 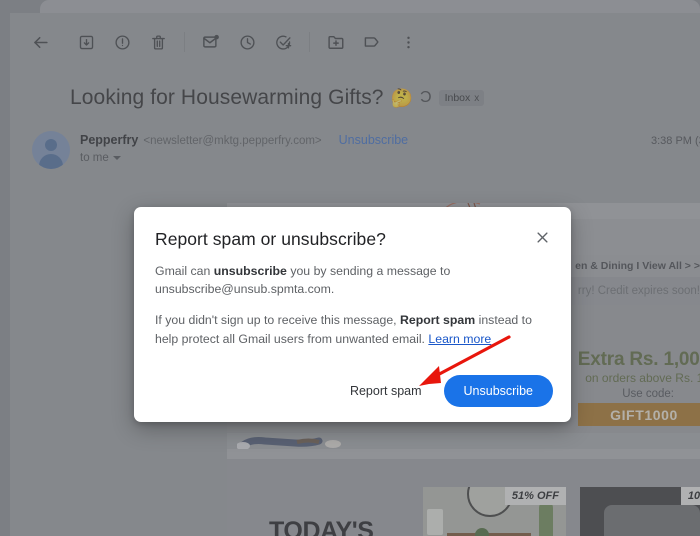 What do you see at coordinates (459, 339) in the screenshot?
I see `learn-more-link: Learn more` at bounding box center [459, 339].